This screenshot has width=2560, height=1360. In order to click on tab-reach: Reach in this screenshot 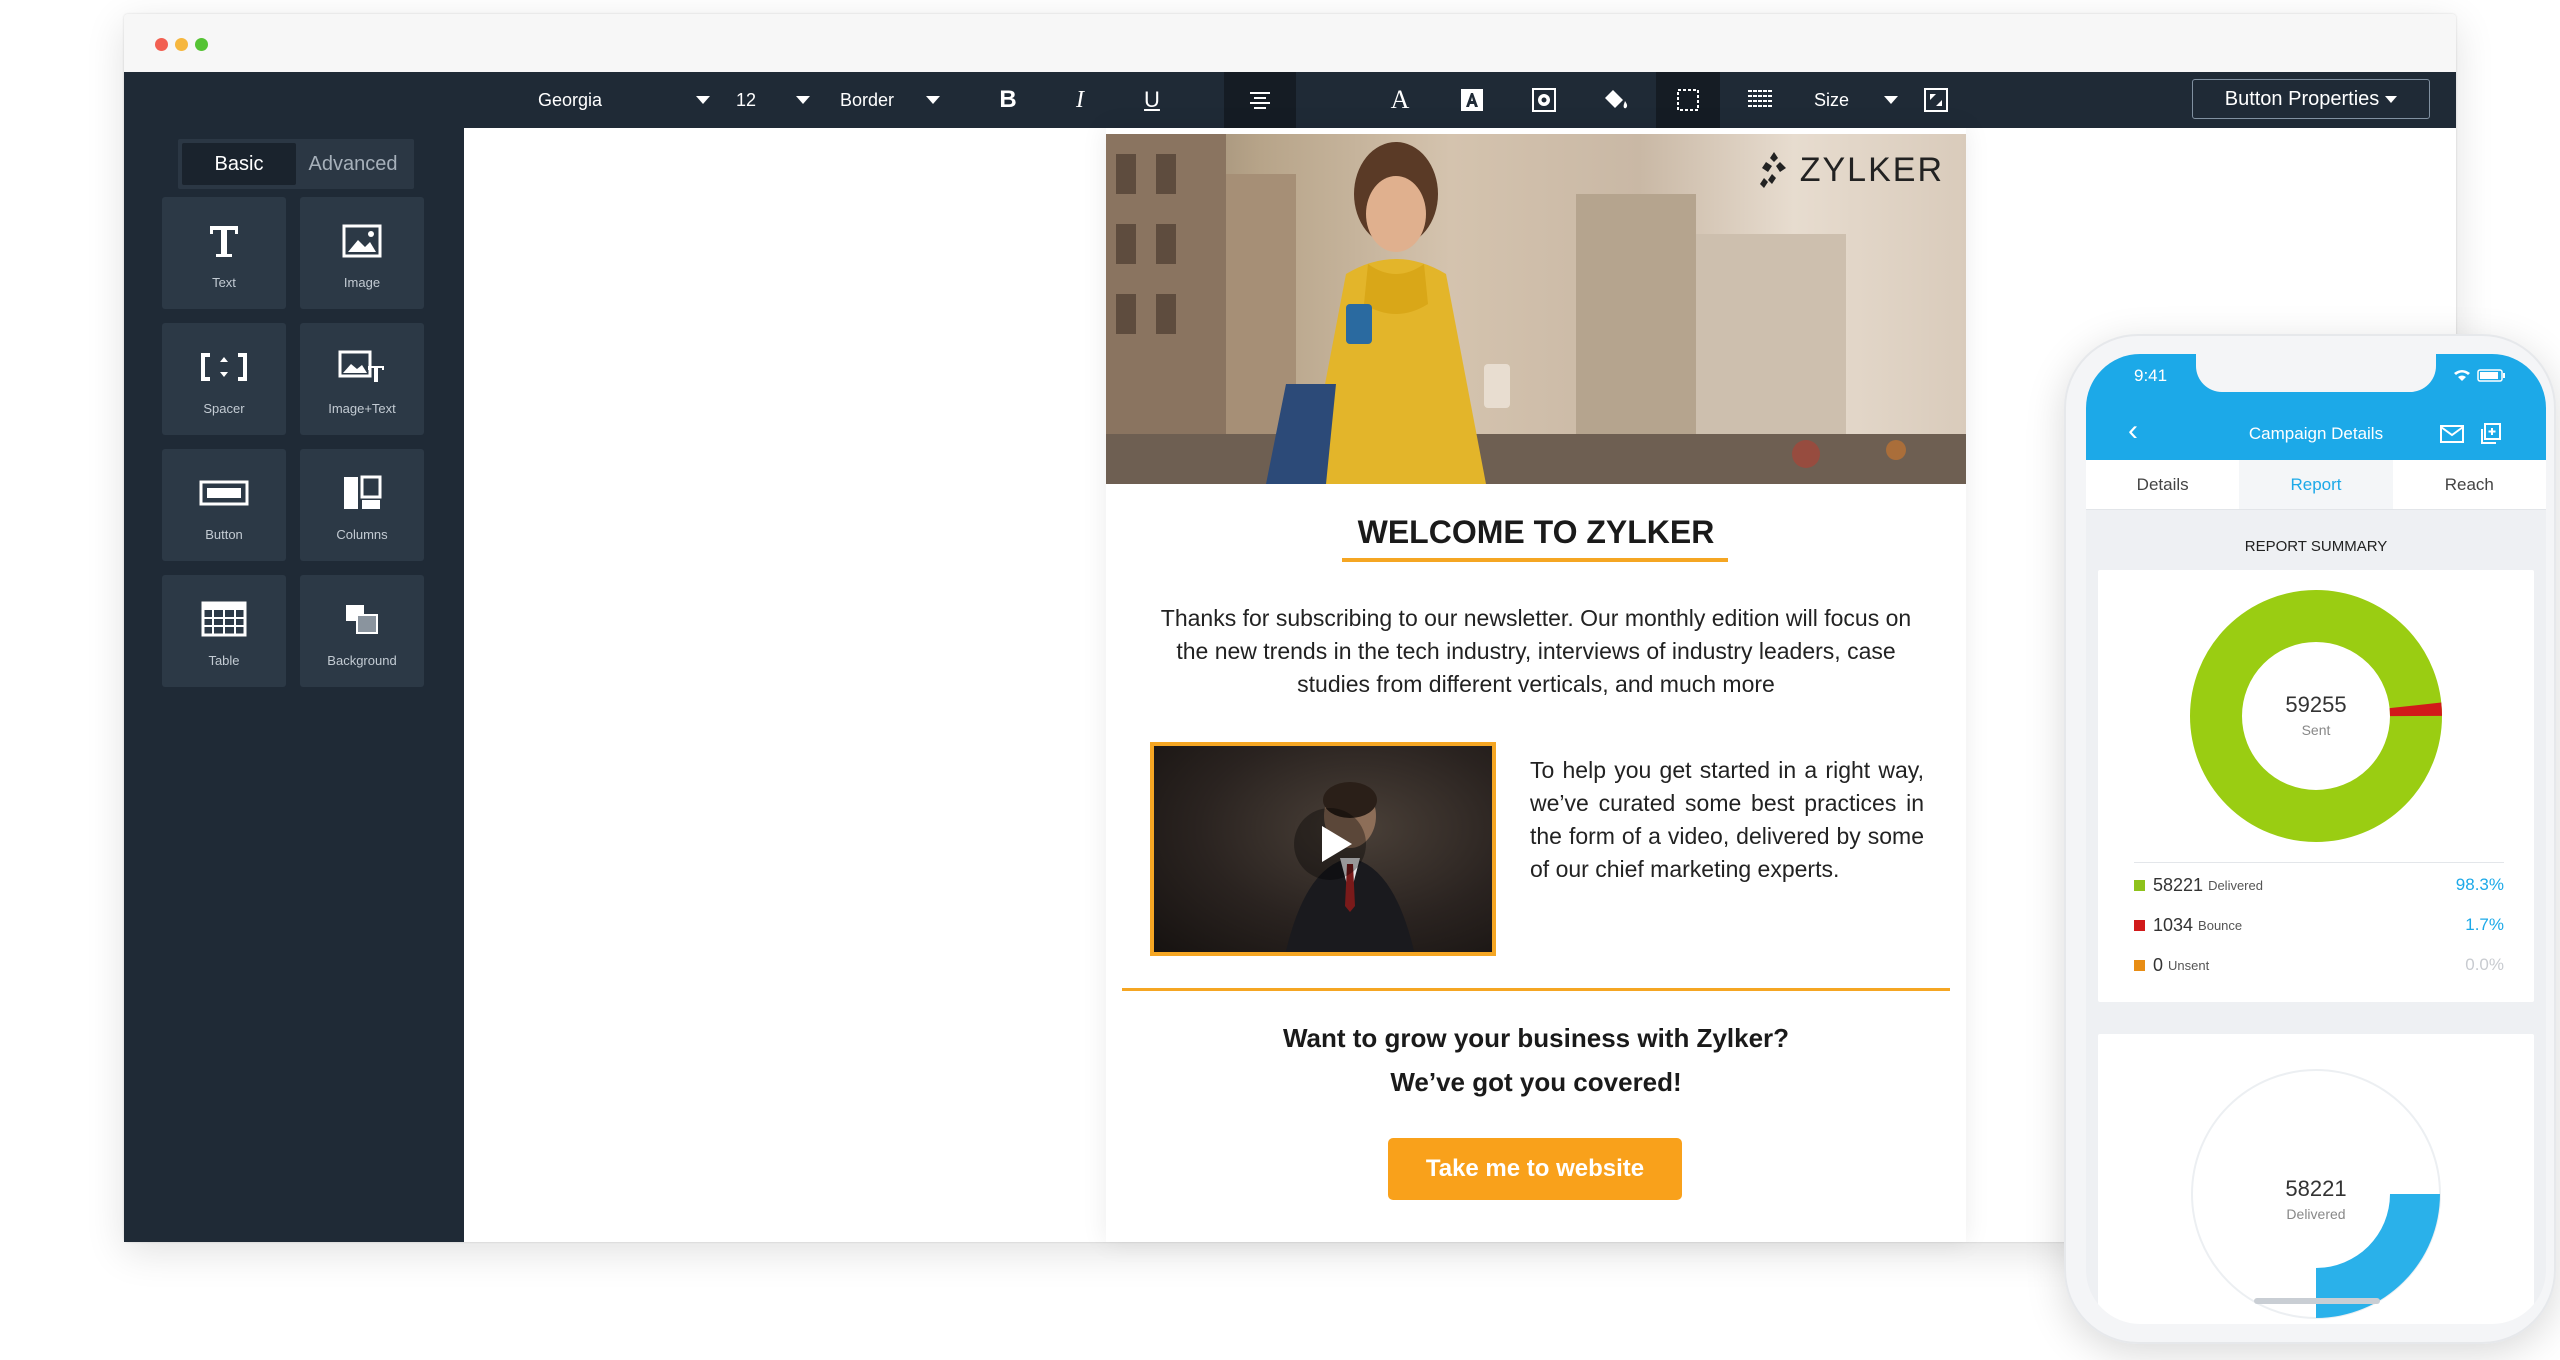, I will do `click(2469, 484)`.